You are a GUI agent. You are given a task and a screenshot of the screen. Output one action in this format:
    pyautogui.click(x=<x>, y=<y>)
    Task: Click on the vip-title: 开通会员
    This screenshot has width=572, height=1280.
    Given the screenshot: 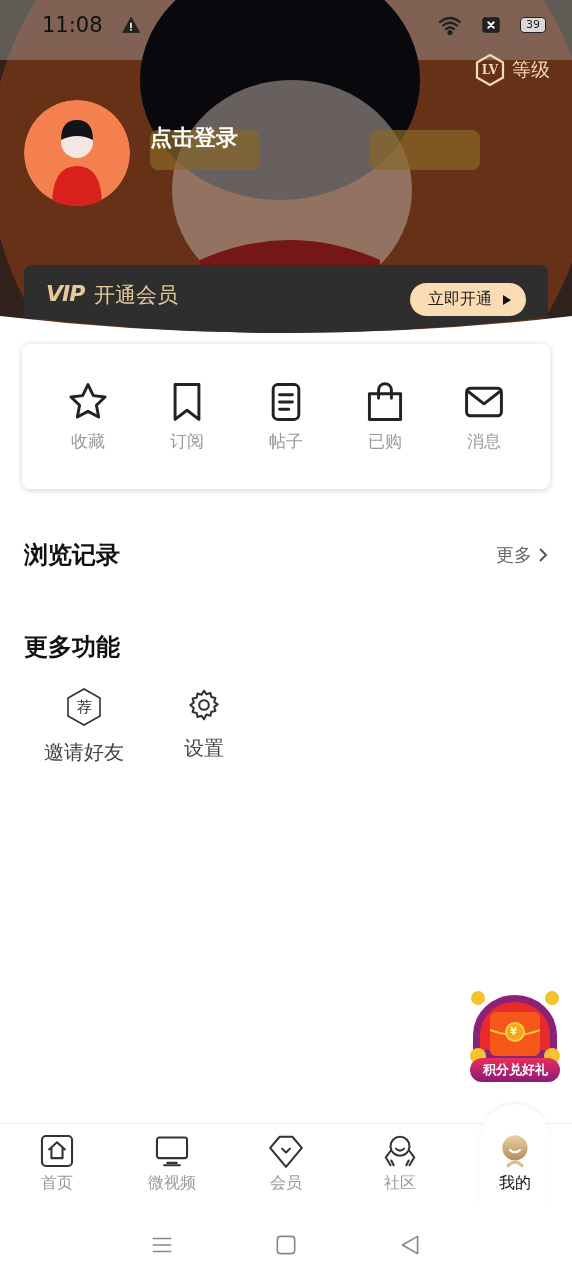 What is the action you would take?
    pyautogui.click(x=136, y=295)
    